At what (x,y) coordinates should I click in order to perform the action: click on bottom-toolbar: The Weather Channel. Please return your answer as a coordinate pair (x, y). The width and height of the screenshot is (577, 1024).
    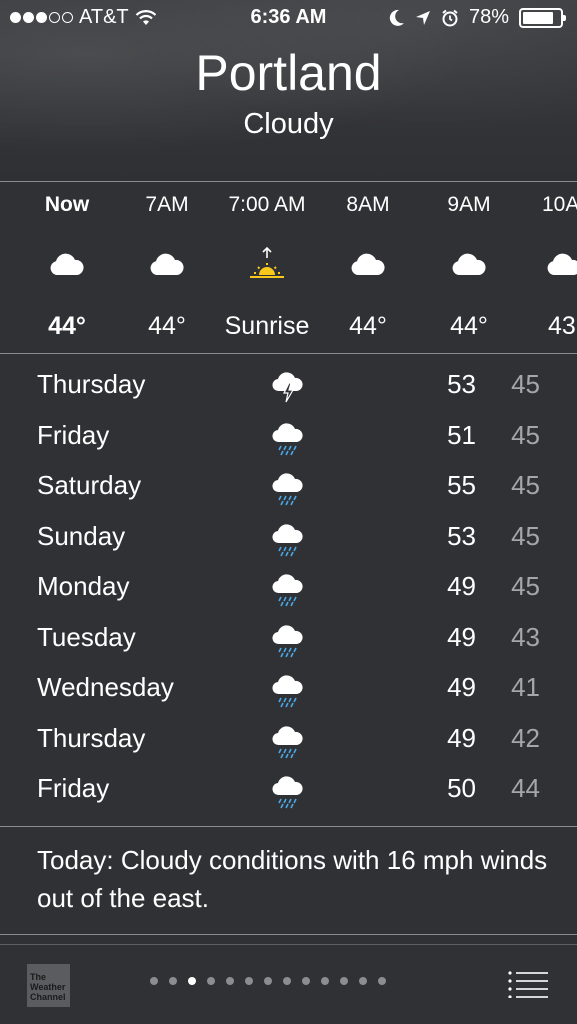
    Looking at the image, I should click on (288, 985).